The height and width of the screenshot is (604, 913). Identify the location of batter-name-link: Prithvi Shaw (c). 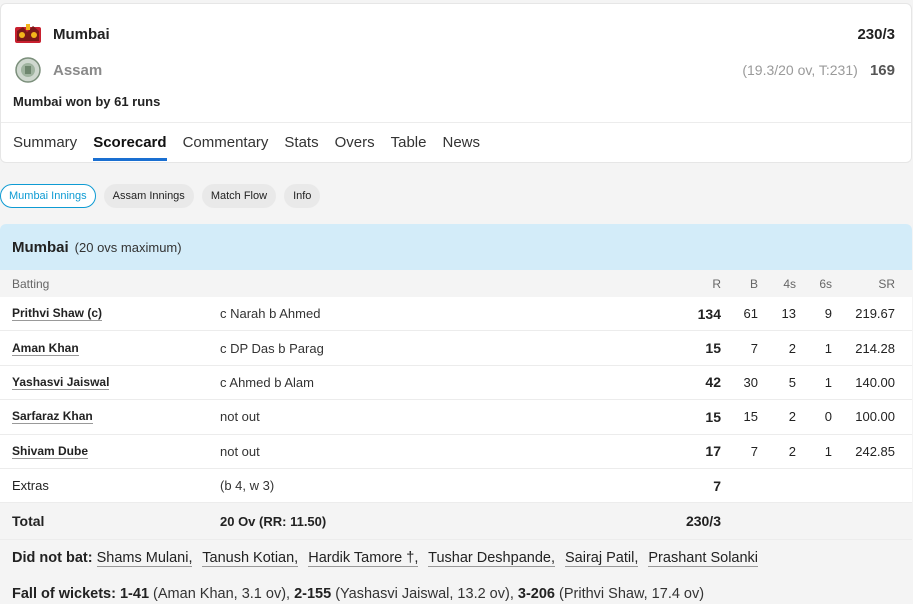
(57, 314).